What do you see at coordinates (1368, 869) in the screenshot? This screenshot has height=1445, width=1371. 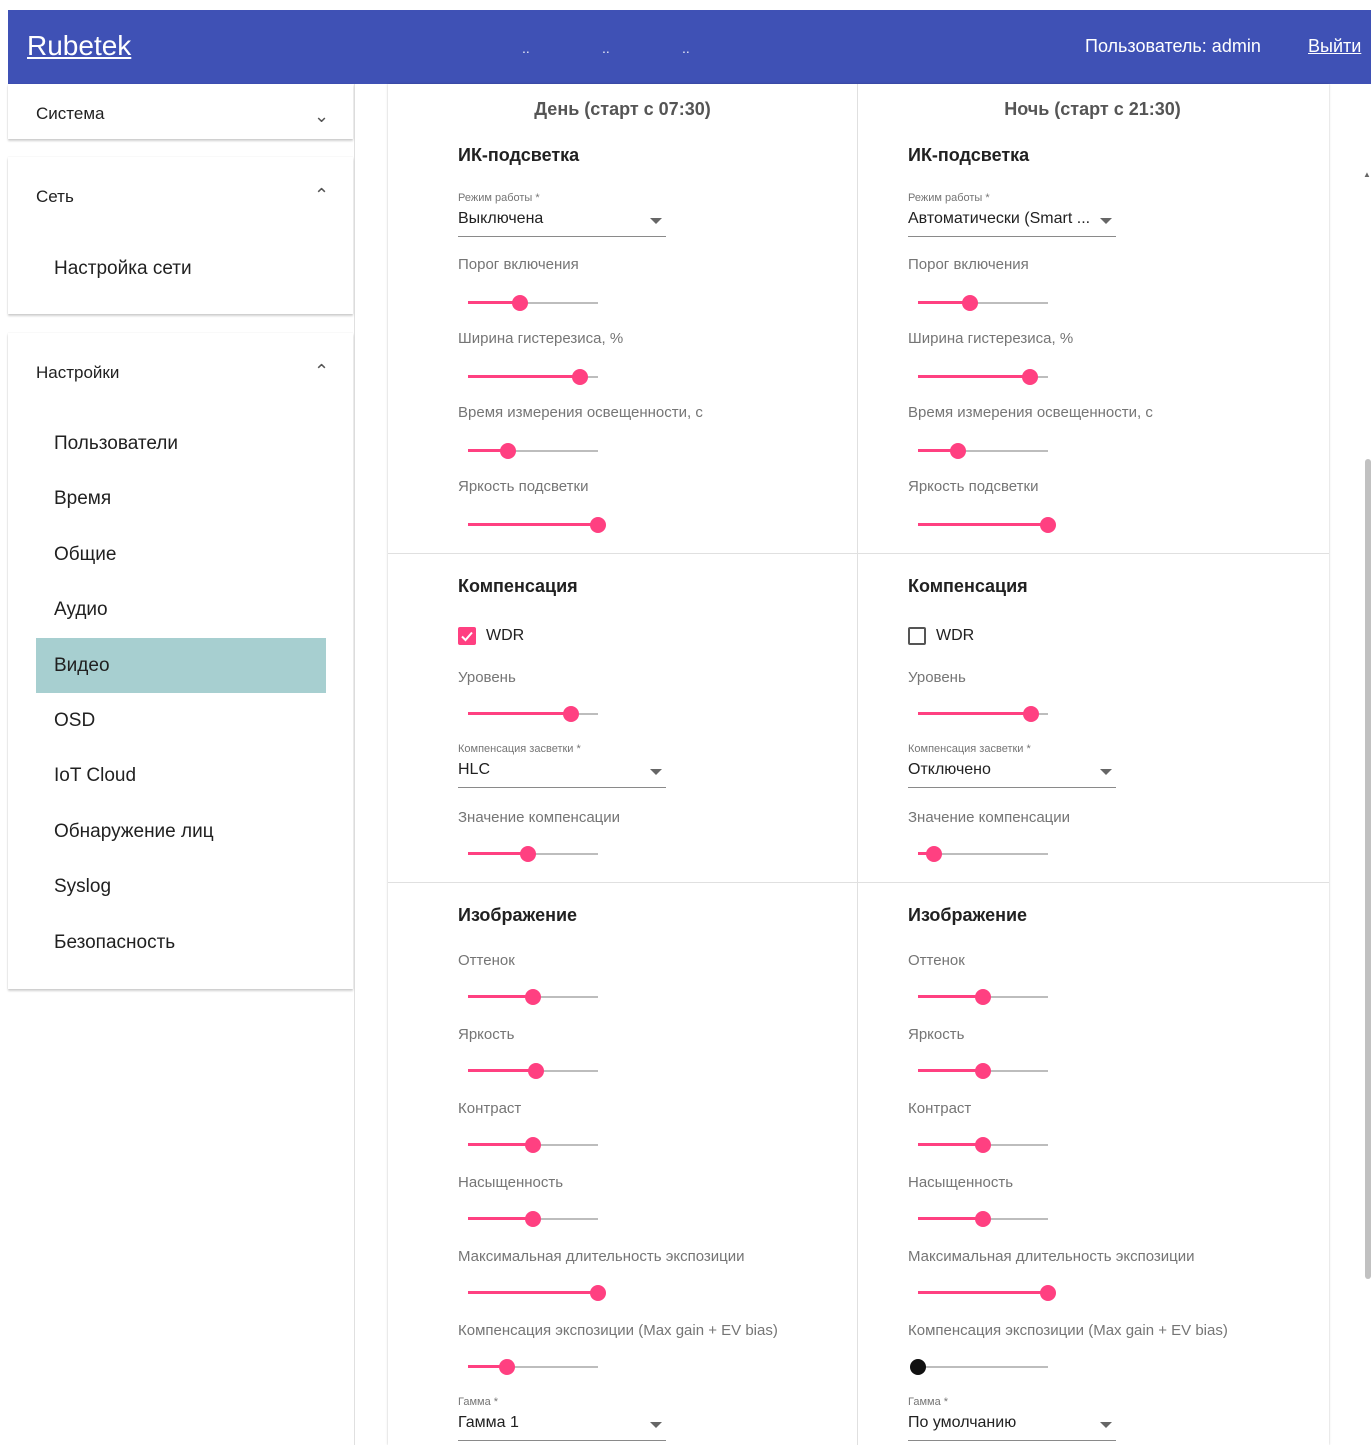 I see `scrollbar-thumb` at bounding box center [1368, 869].